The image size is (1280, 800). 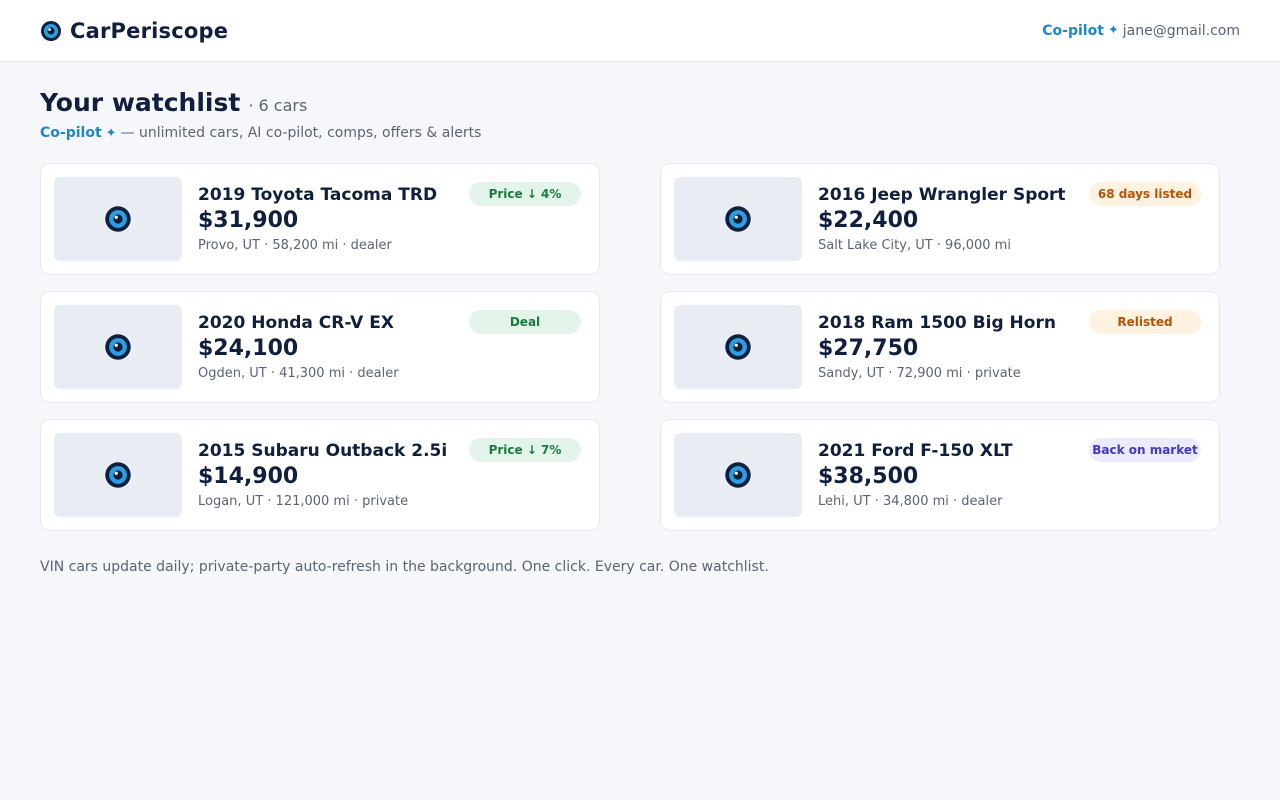 What do you see at coordinates (910, 501) in the screenshot?
I see `car-meta: Lehi, UT · 34,800 mi · dealer` at bounding box center [910, 501].